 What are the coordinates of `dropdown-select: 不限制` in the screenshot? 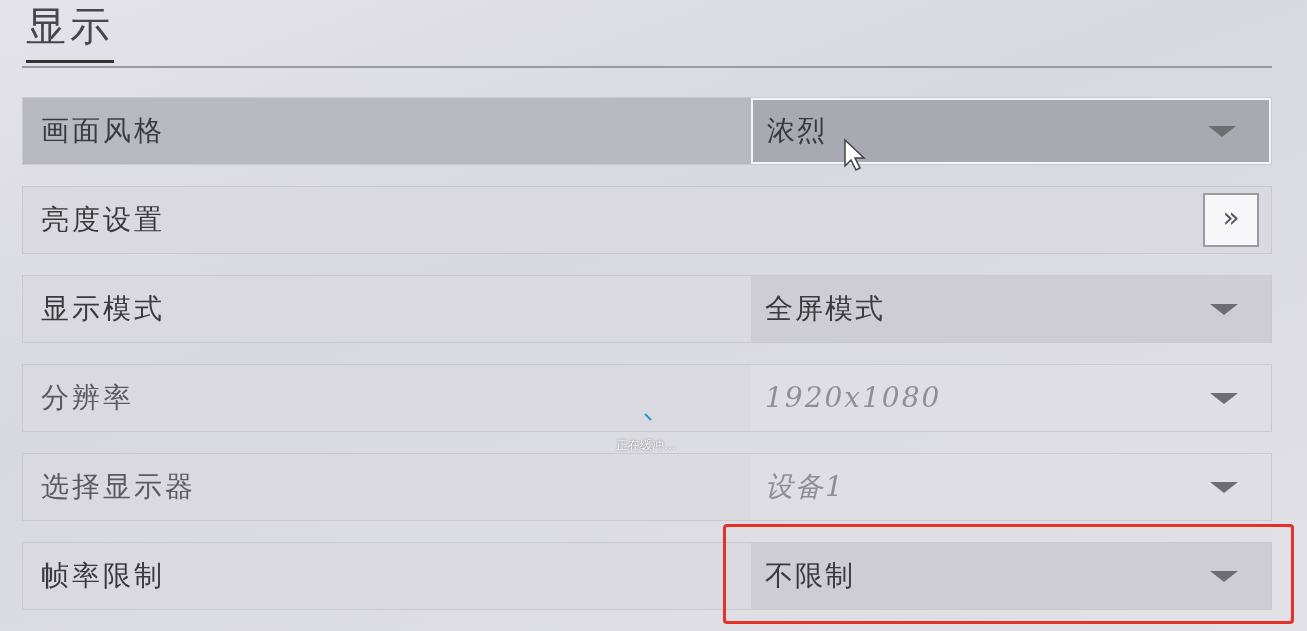 It's located at (1011, 576).